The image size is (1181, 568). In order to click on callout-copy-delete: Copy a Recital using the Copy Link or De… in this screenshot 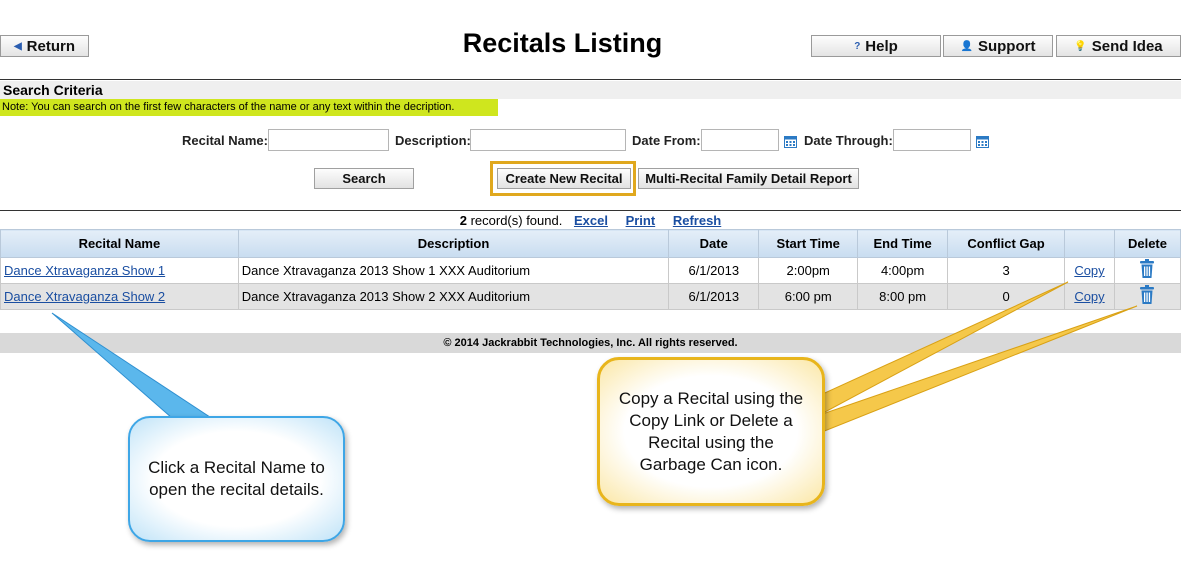, I will do `click(711, 431)`.